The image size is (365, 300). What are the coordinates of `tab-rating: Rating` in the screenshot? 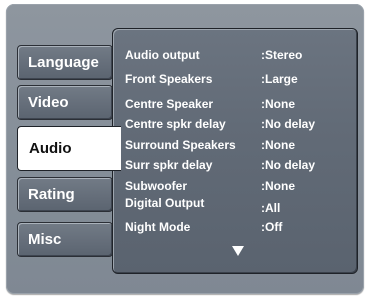 It's located at (65, 194).